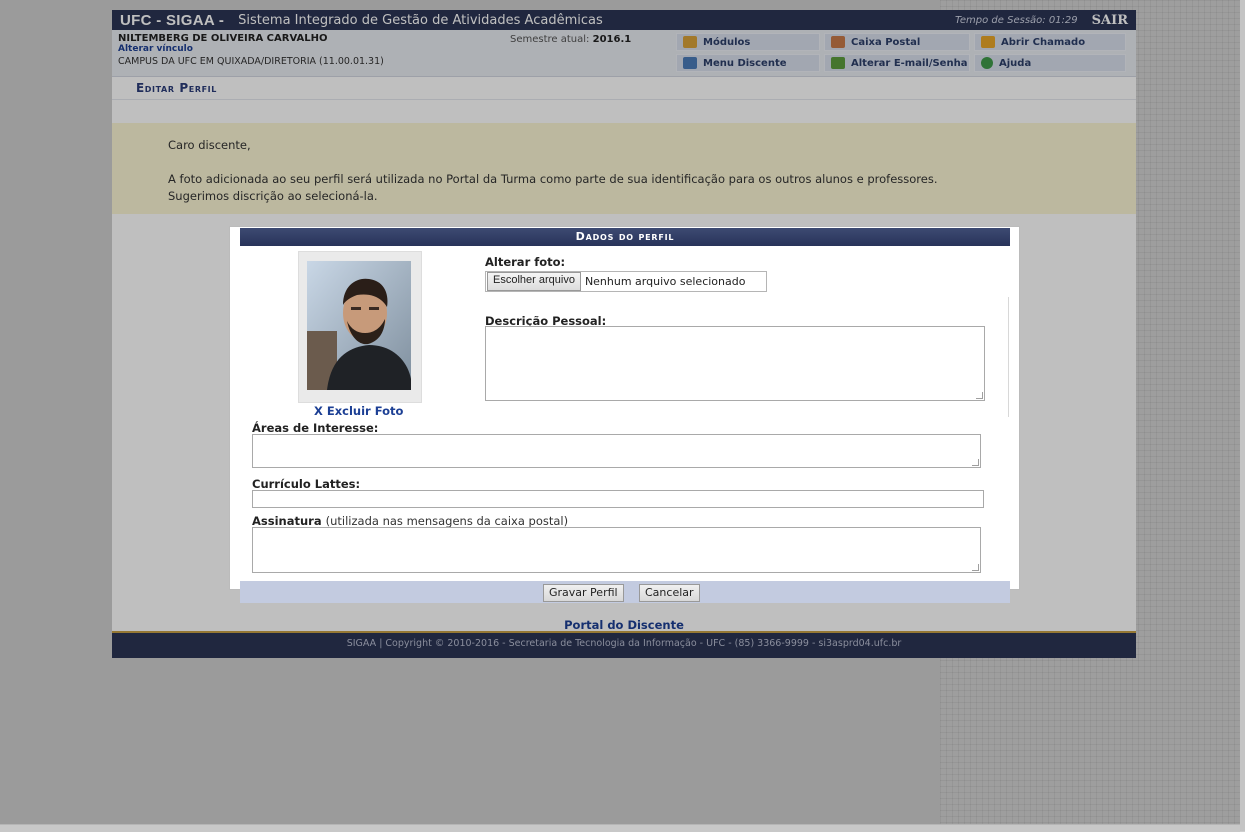 This screenshot has height=832, width=1245. What do you see at coordinates (1242, 415) in the screenshot?
I see `vertical-scrollbar` at bounding box center [1242, 415].